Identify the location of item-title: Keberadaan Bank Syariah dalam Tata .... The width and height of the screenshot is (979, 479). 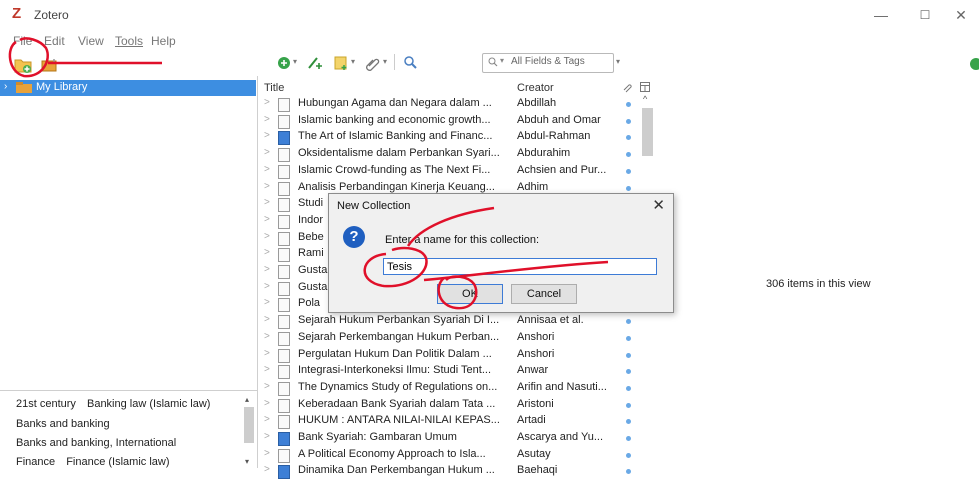
(397, 403).